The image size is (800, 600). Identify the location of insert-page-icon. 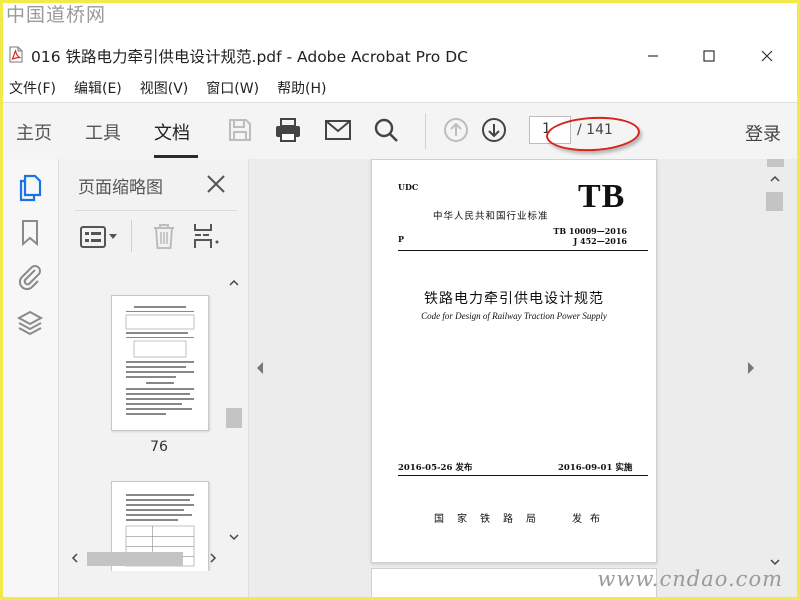
(206, 236).